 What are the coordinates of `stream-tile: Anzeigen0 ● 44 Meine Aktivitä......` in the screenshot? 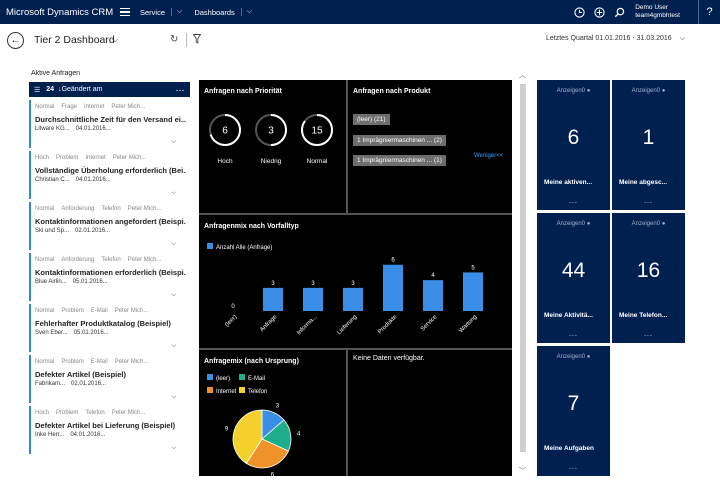 It's located at (573, 278).